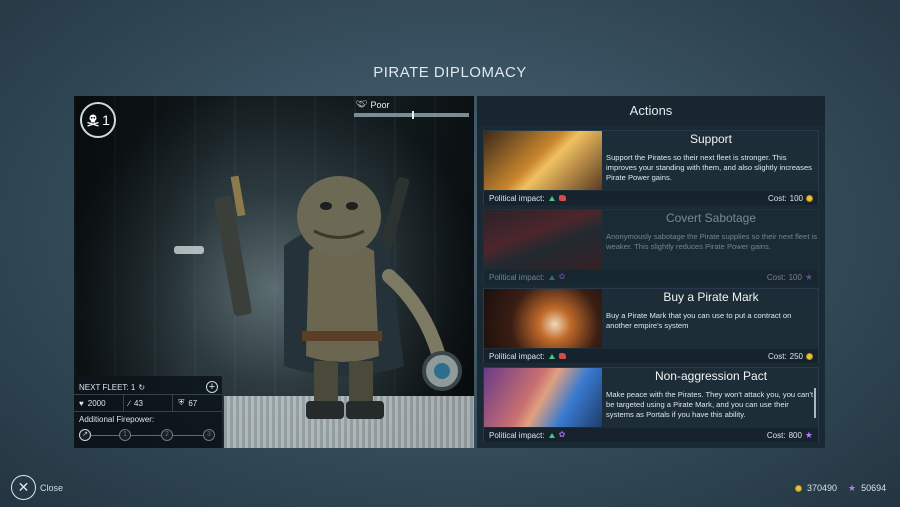 Image resolution: width=900 pixels, height=507 pixels. I want to click on influence-resource: ★ 50694, so click(867, 488).